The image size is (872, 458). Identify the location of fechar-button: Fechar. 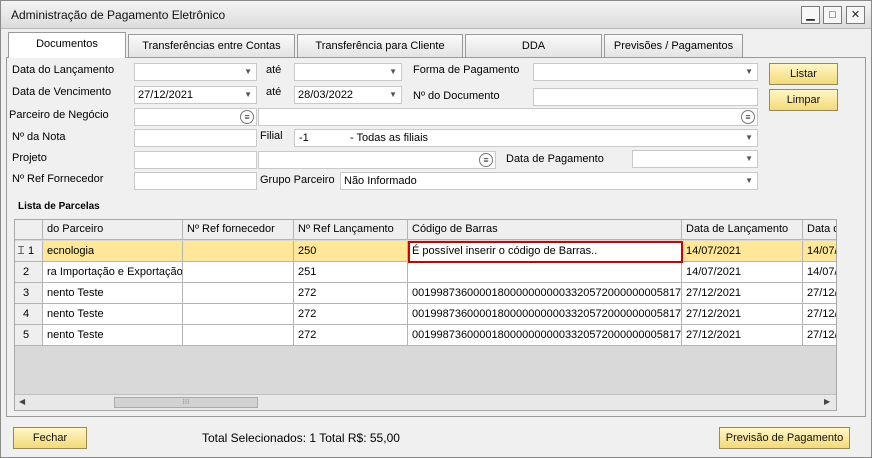
(50, 438).